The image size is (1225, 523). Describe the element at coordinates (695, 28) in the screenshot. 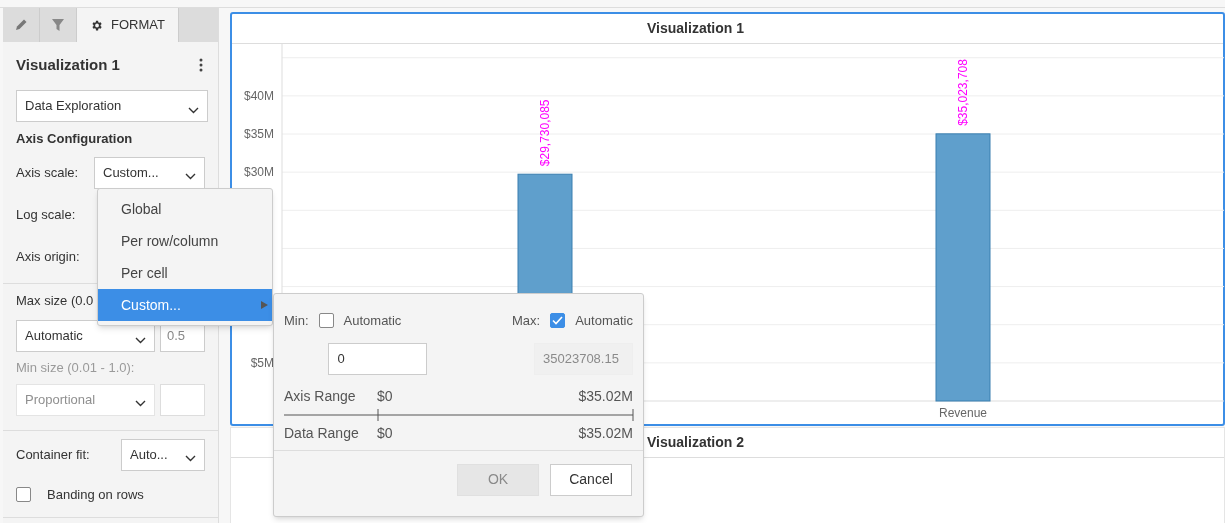

I see `chart-title: Visualization 1` at that location.